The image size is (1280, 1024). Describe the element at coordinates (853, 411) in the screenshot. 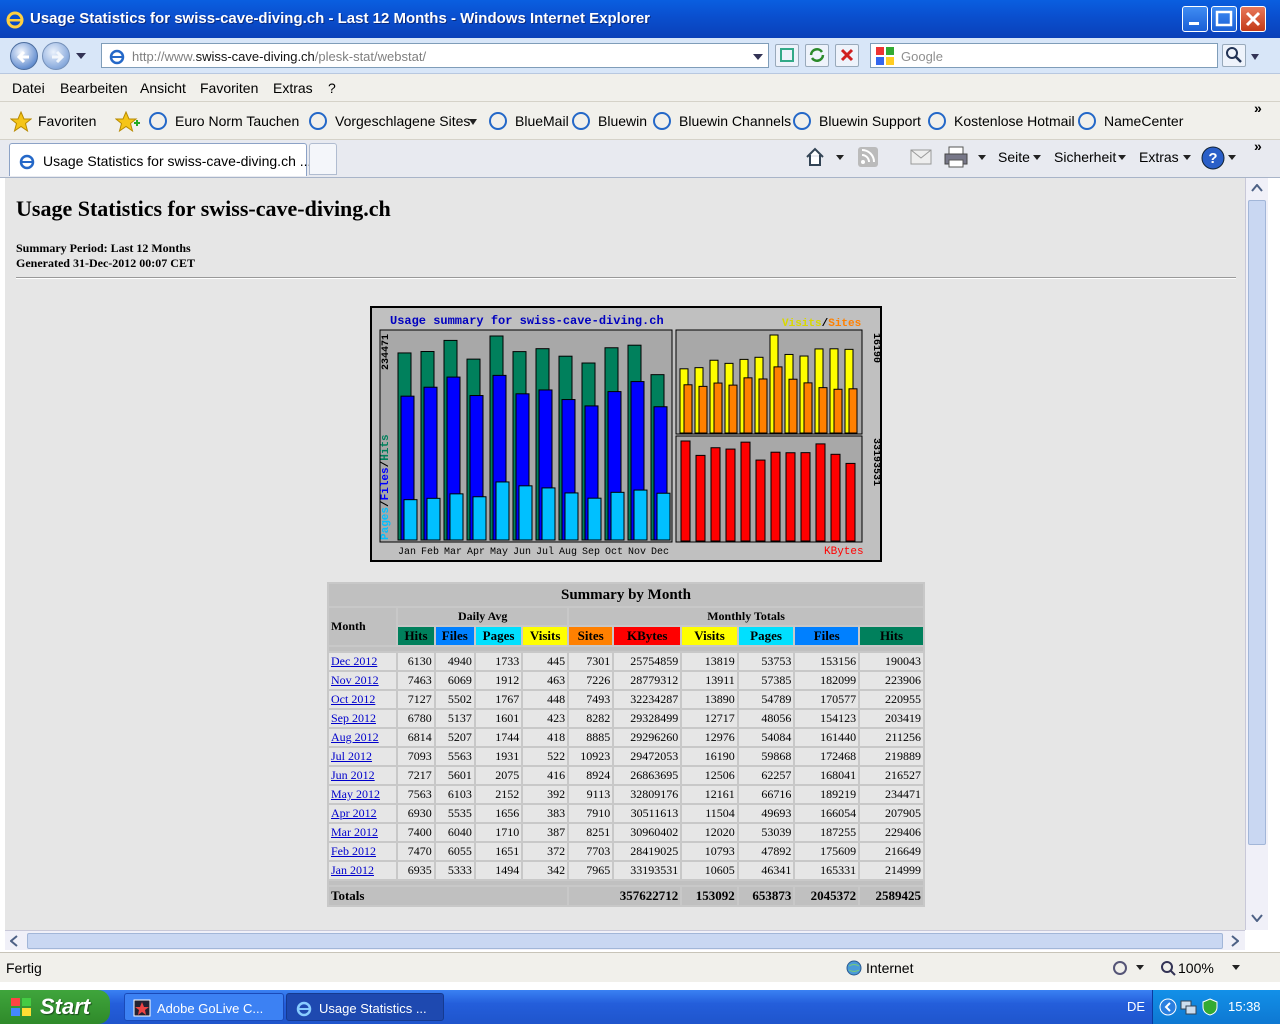

I see `sites-bar` at that location.